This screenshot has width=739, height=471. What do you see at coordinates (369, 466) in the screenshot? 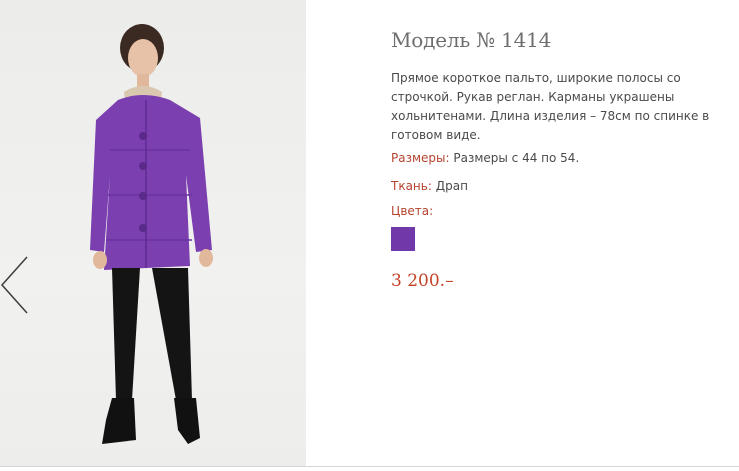
I see `page-divider` at bounding box center [369, 466].